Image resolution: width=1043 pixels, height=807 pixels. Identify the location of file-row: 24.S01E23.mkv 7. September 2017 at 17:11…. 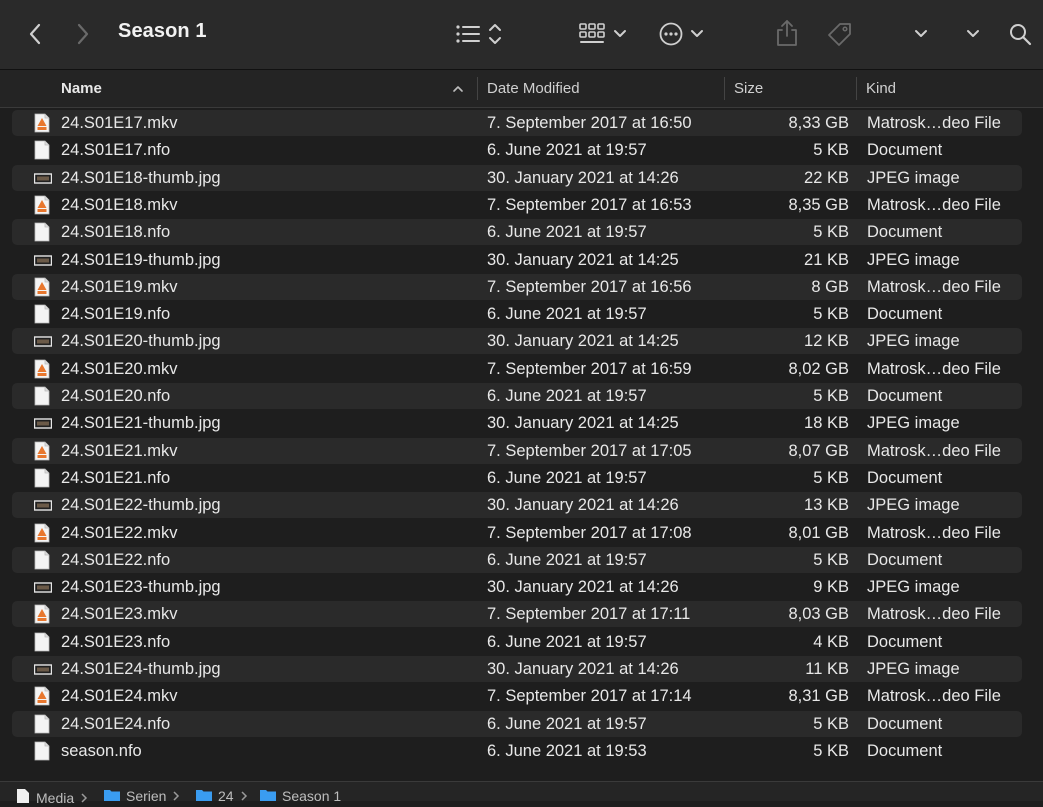
(517, 614).